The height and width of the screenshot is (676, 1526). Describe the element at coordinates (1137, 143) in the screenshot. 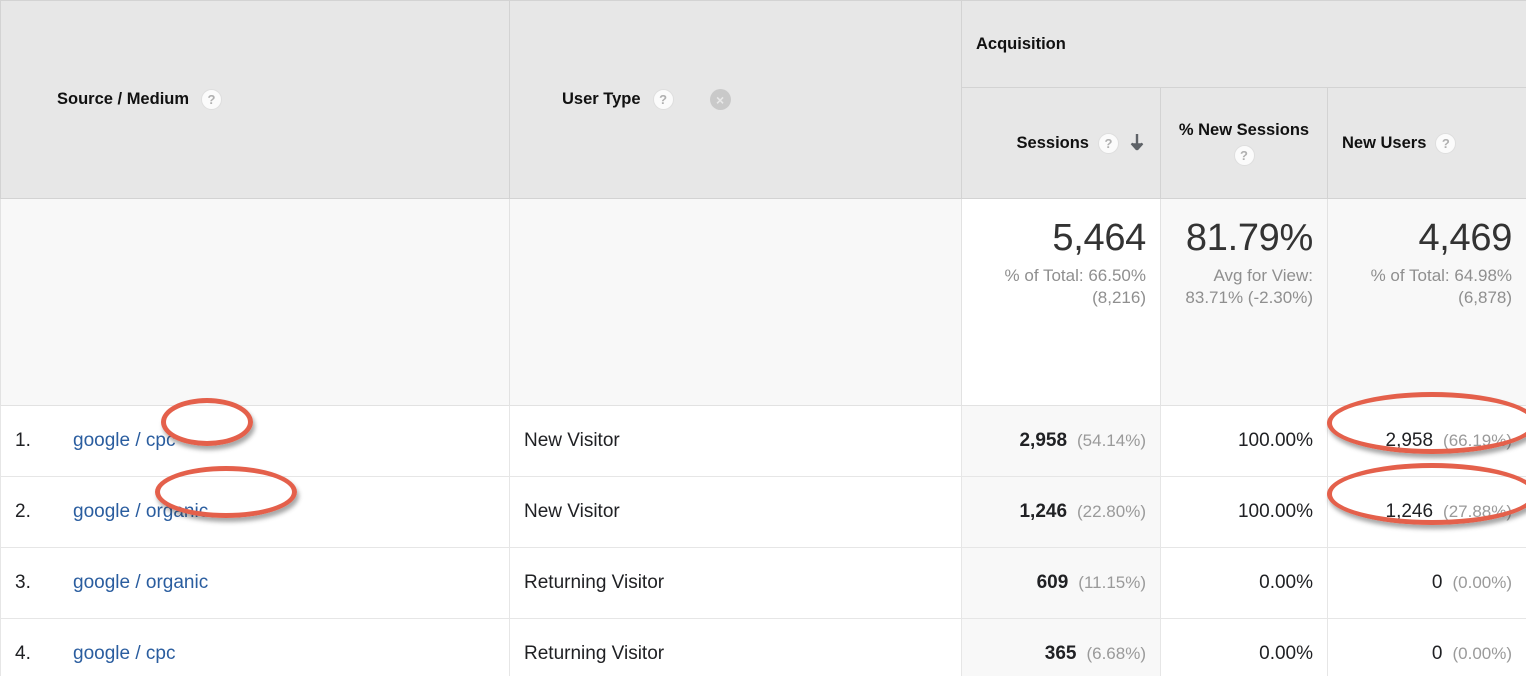

I see `sort-descending-arrow-icon` at that location.